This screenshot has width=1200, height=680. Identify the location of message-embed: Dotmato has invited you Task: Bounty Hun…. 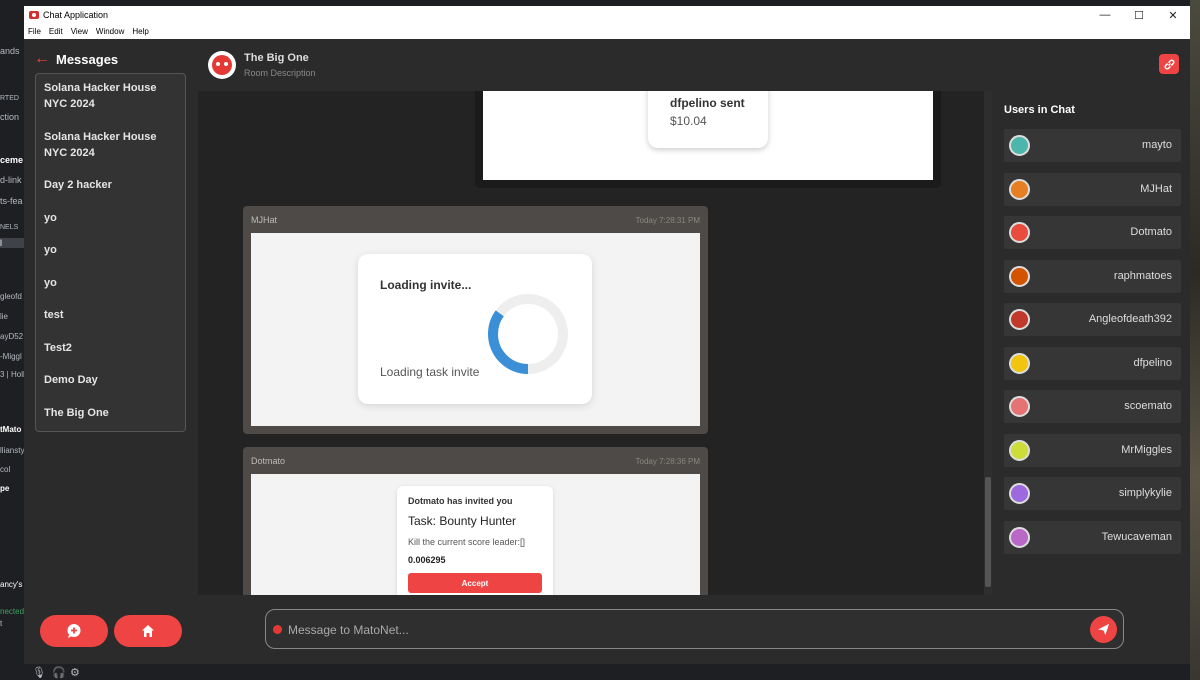
(475, 534).